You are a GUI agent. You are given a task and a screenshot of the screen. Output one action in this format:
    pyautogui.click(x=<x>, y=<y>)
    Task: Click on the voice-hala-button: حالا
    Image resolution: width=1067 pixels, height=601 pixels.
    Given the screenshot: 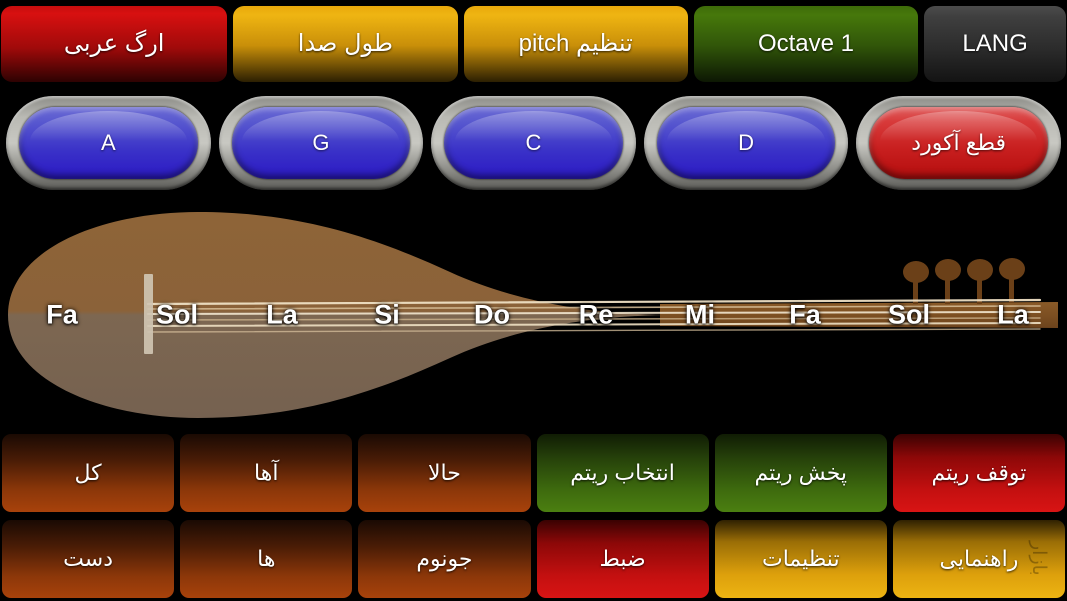 What is the action you would take?
    pyautogui.click(x=444, y=472)
    